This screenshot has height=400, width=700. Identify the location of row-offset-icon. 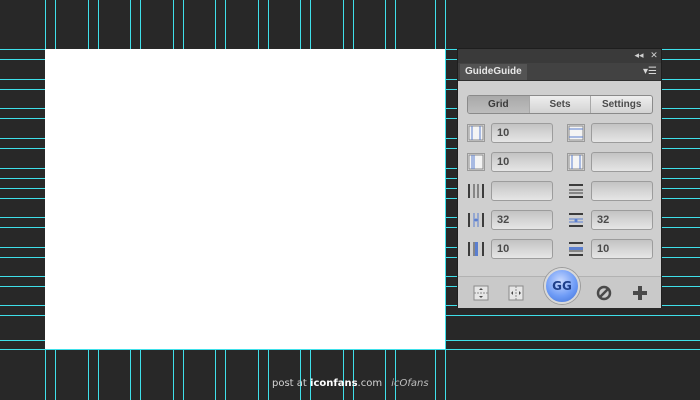
(576, 249).